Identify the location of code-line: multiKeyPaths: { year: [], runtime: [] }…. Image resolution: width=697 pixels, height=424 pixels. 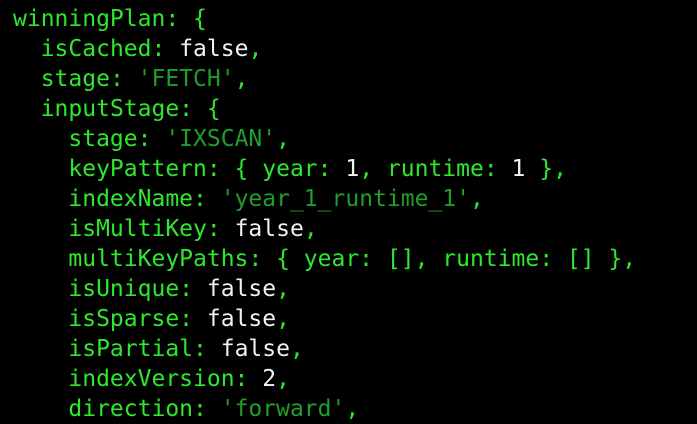
(355, 259).